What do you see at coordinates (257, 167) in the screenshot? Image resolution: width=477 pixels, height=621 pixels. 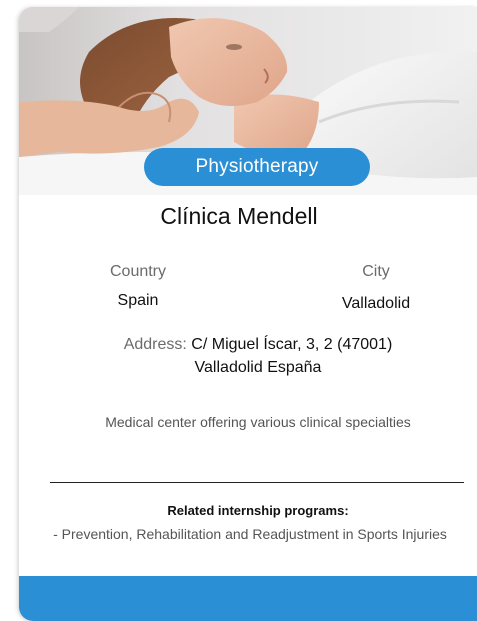 I see `category-badge: Physiotherapy` at bounding box center [257, 167].